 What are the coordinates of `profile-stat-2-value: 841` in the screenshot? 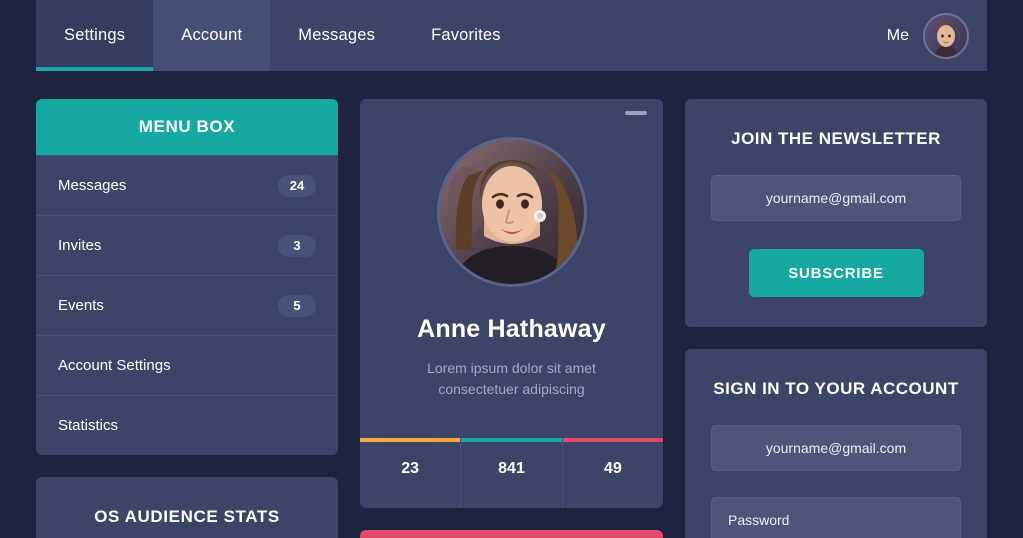 It's located at (511, 468).